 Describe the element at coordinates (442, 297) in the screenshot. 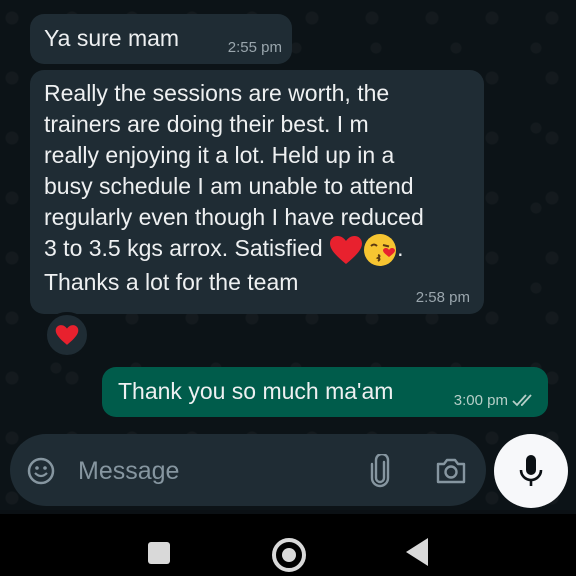

I see `message-time: 2:58 pm` at that location.